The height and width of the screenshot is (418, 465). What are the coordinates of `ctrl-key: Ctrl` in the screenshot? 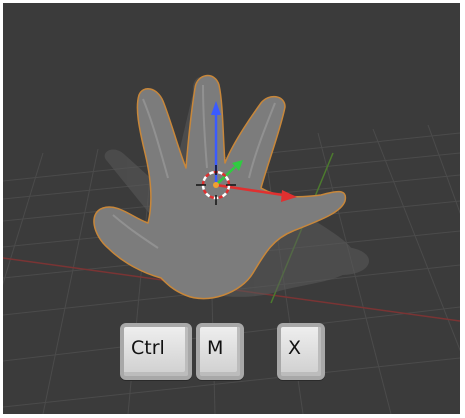 It's located at (156, 351).